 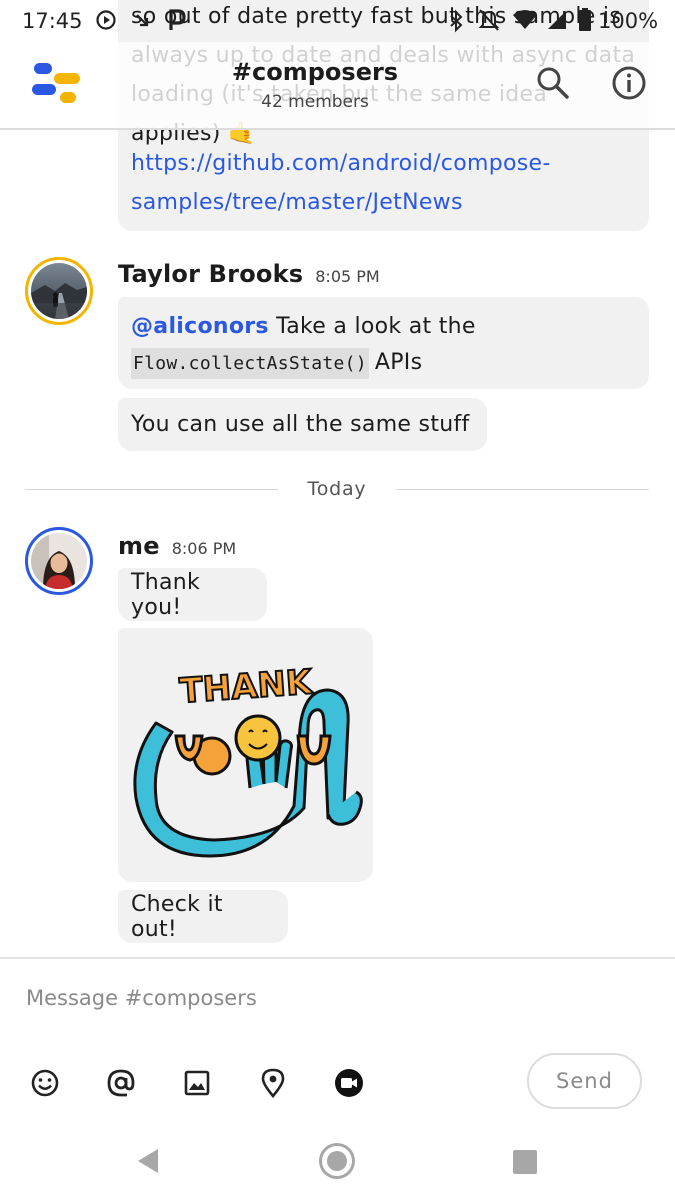 What do you see at coordinates (250, 363) in the screenshot?
I see `inline-code: Flow.collectAsState()` at bounding box center [250, 363].